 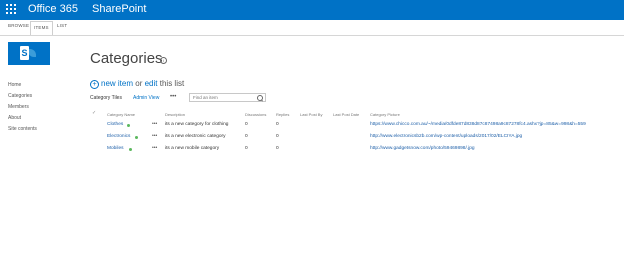 I want to click on nav-item-home: Home, so click(x=14, y=85).